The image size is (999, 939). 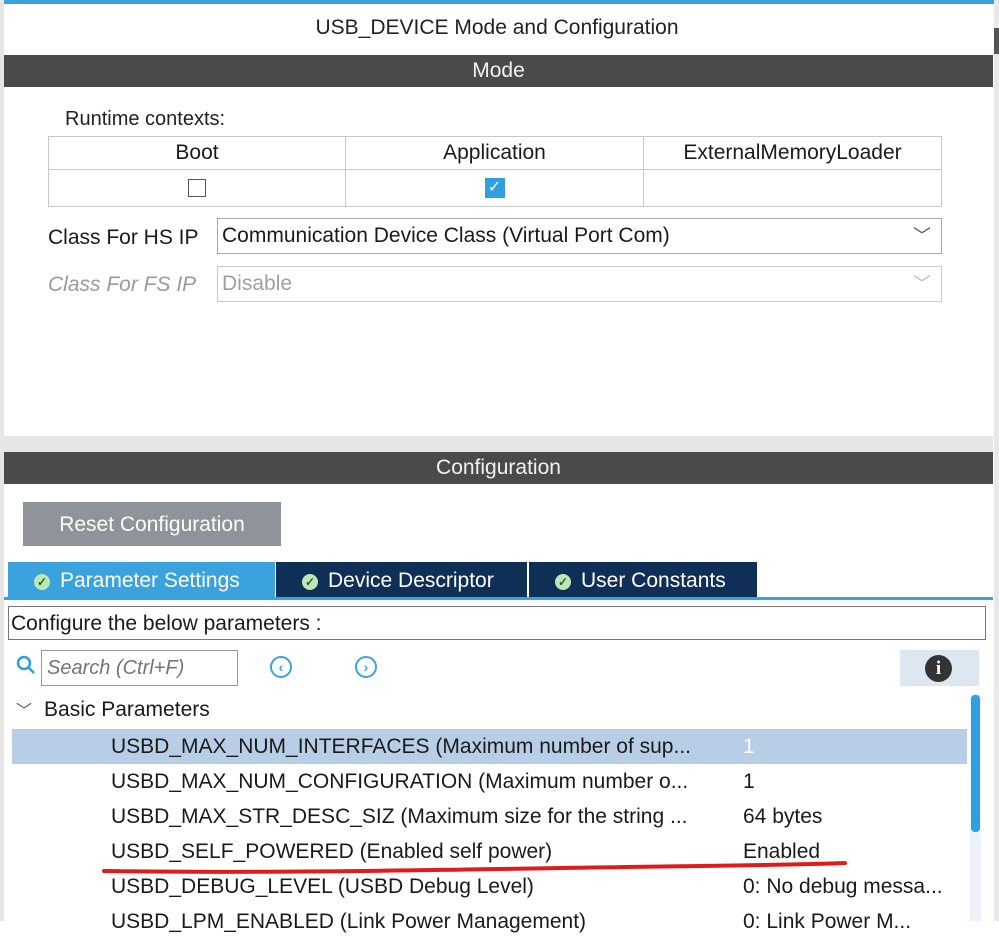 I want to click on instructions-text: Configure the below parameters :, so click(x=497, y=623).